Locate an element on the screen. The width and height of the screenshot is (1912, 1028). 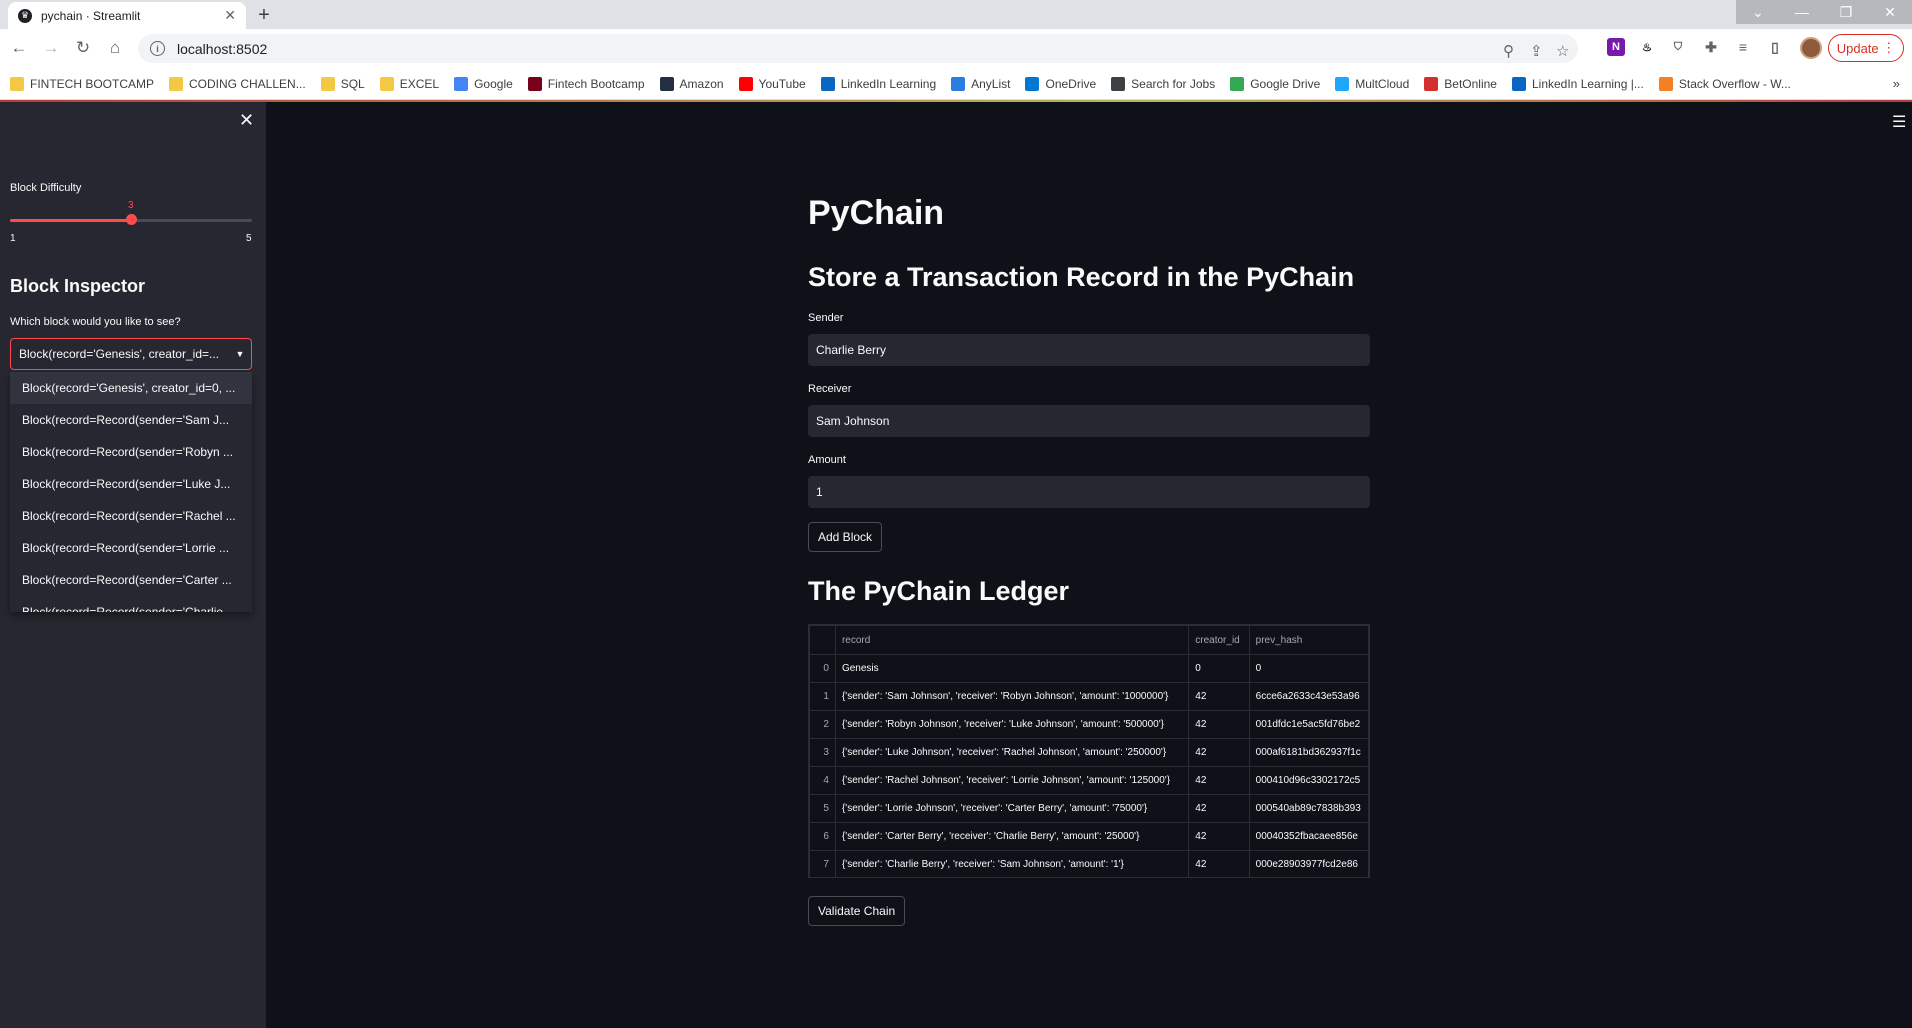
difficulty-min: 1 is located at coordinates (13, 238).